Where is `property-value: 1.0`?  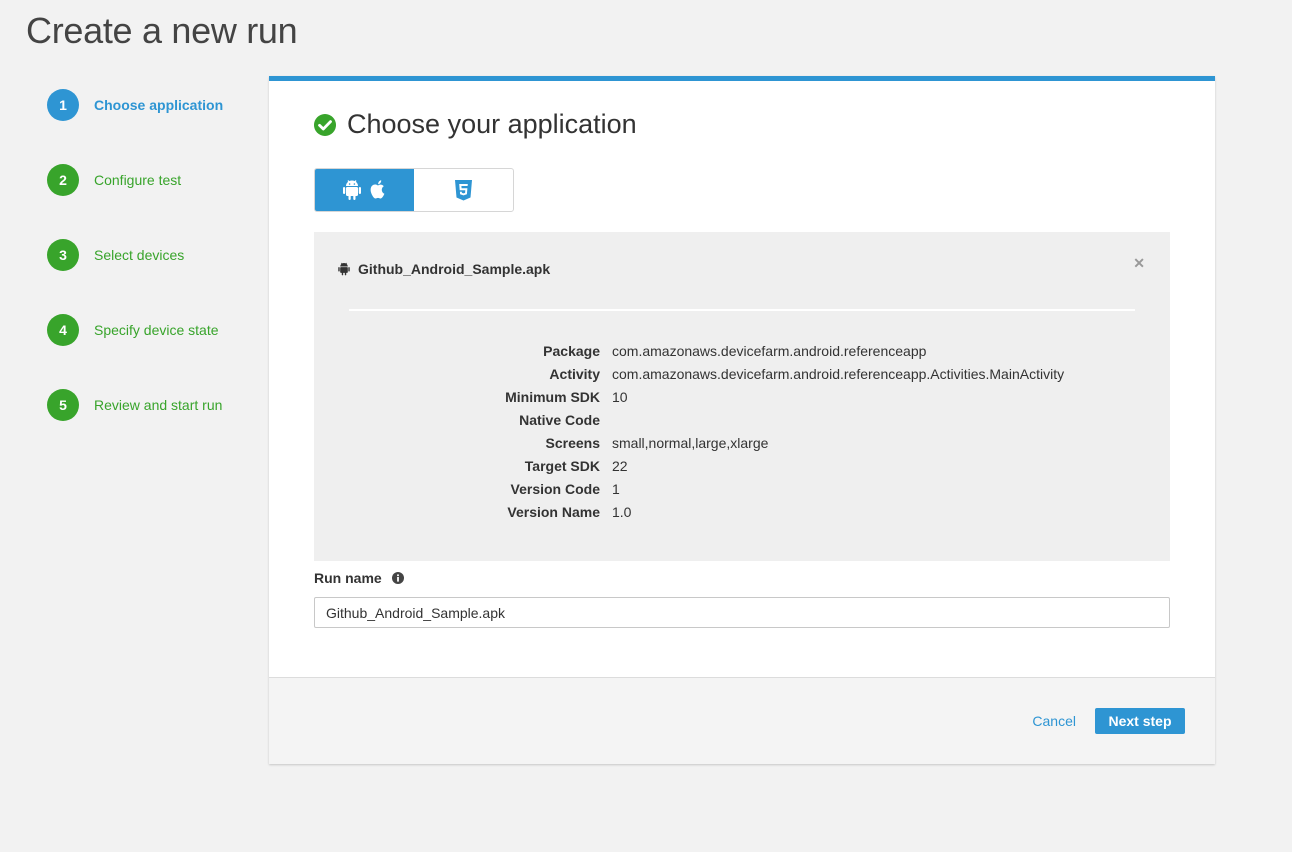 property-value: 1.0 is located at coordinates (622, 512).